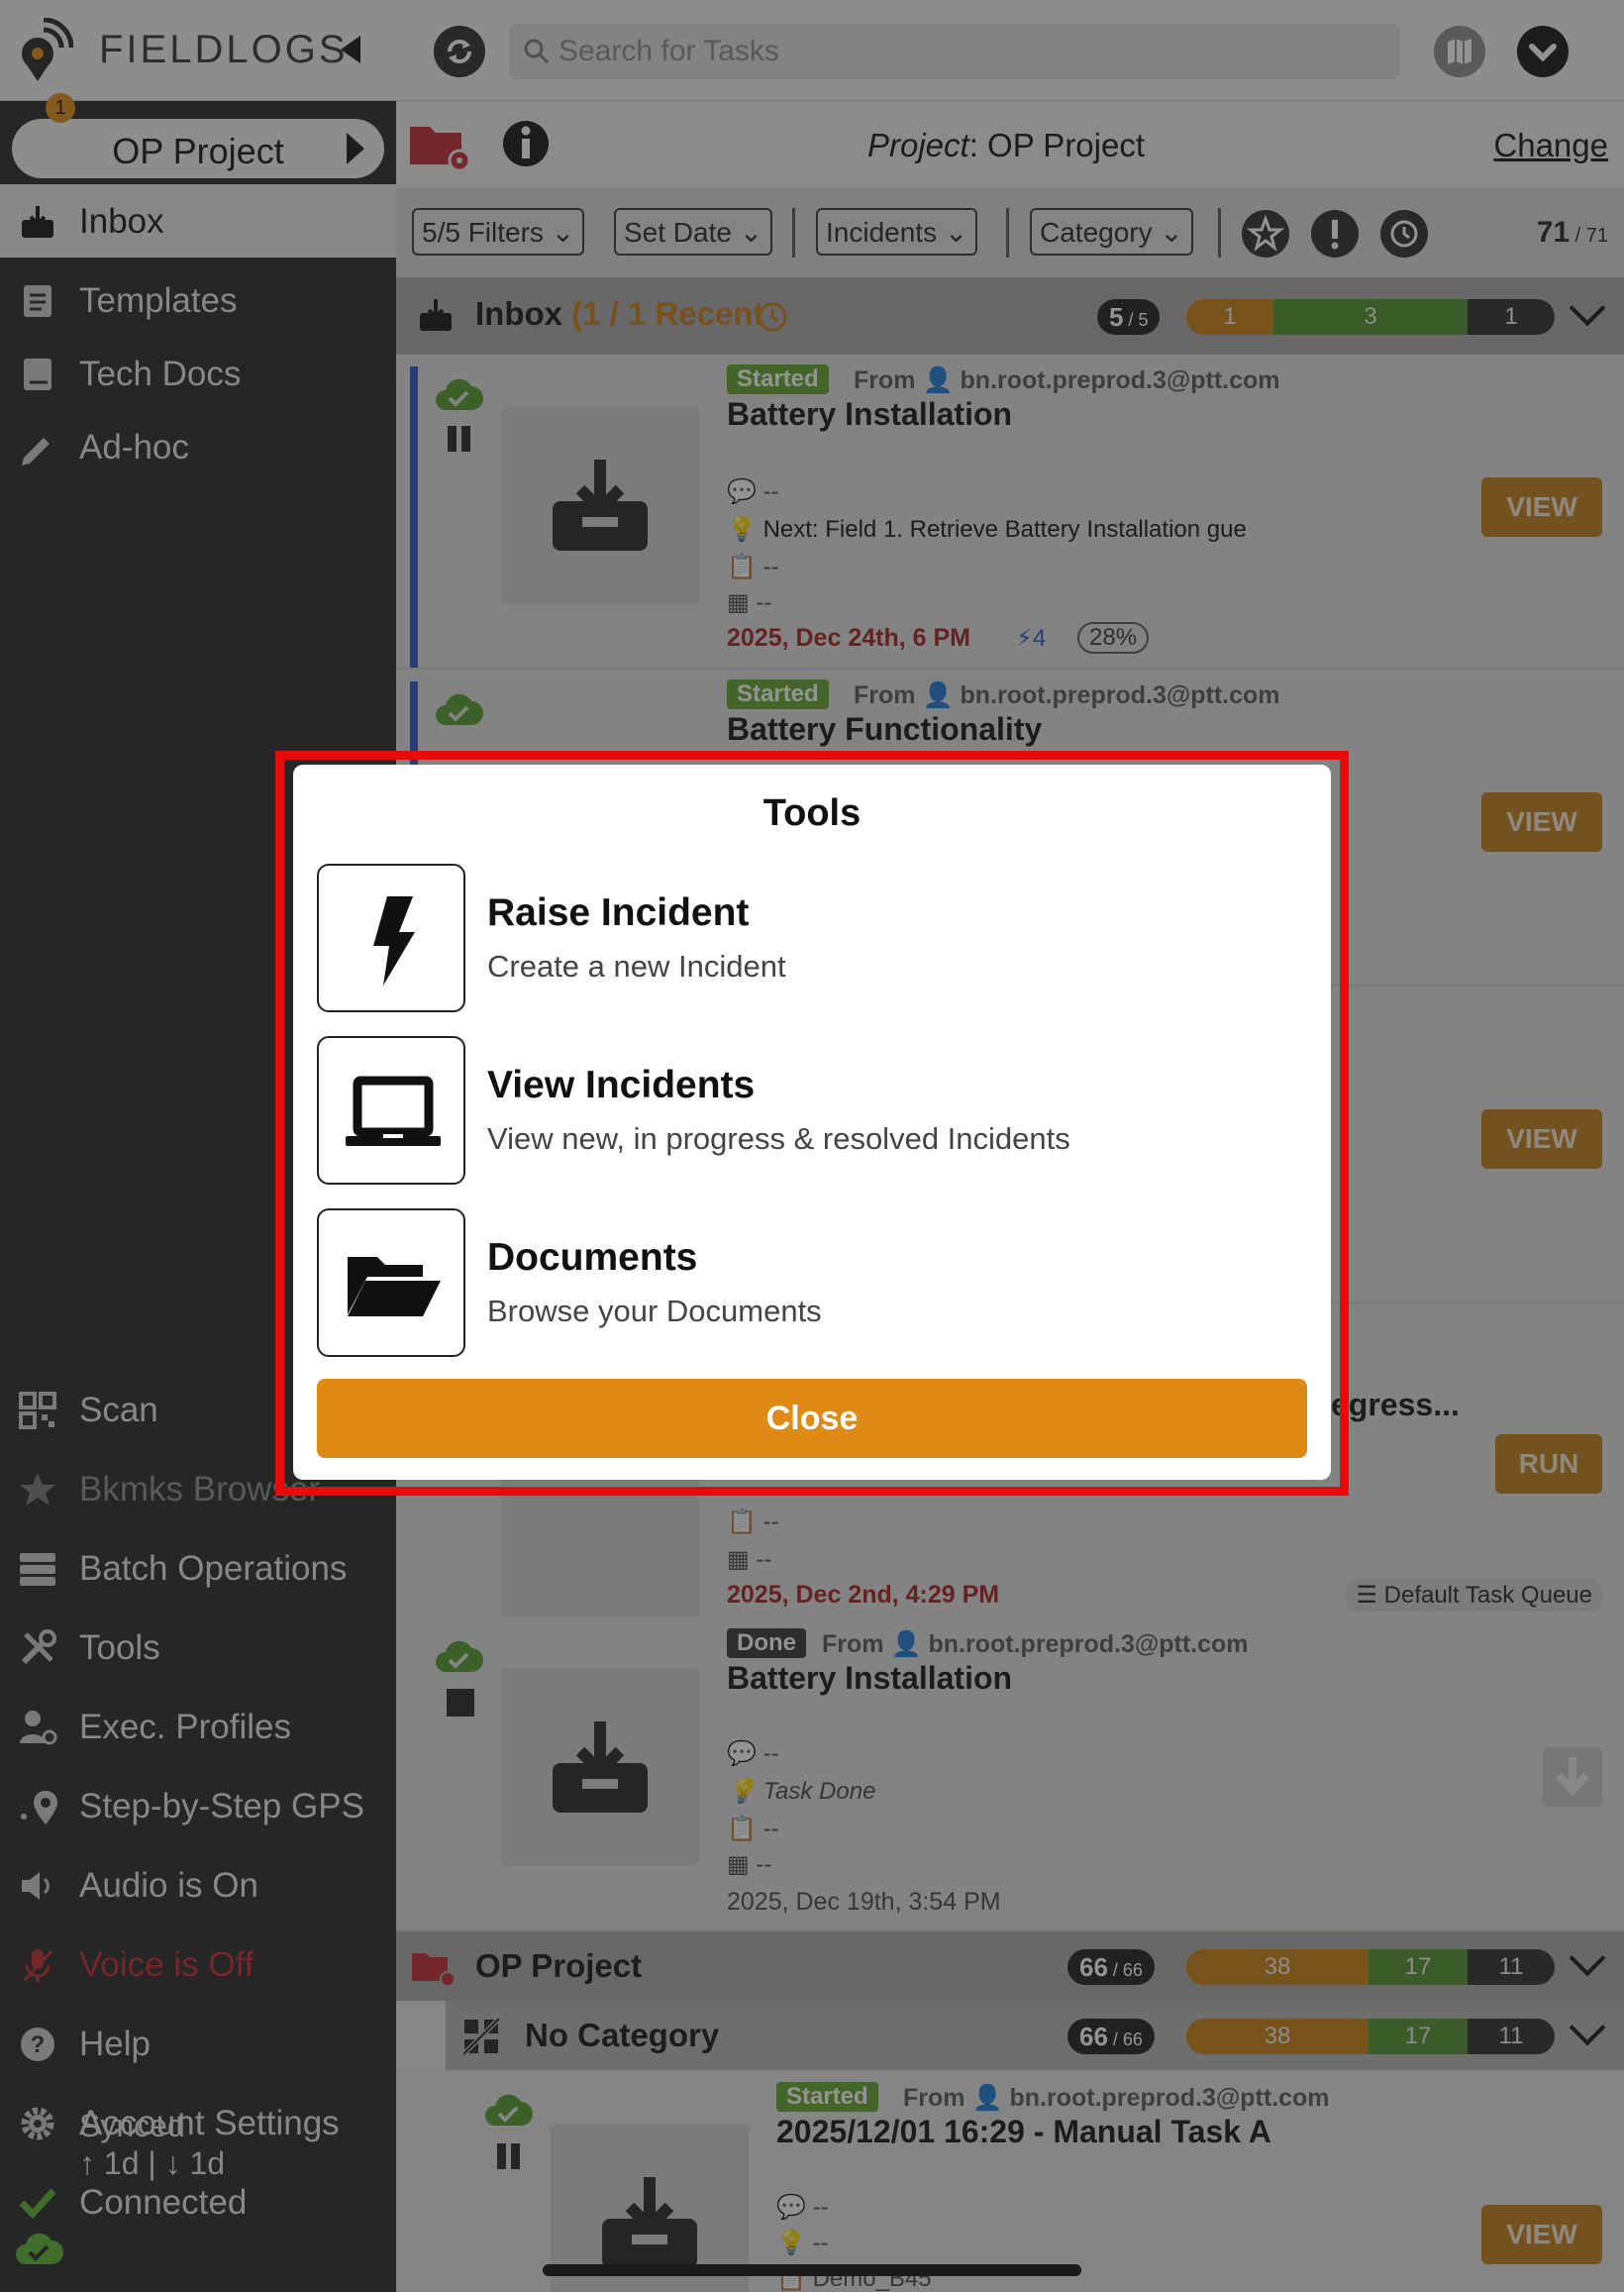 Image resolution: width=1624 pixels, height=2292 pixels. What do you see at coordinates (621, 1085) in the screenshot?
I see `tool-name: View Incidents` at bounding box center [621, 1085].